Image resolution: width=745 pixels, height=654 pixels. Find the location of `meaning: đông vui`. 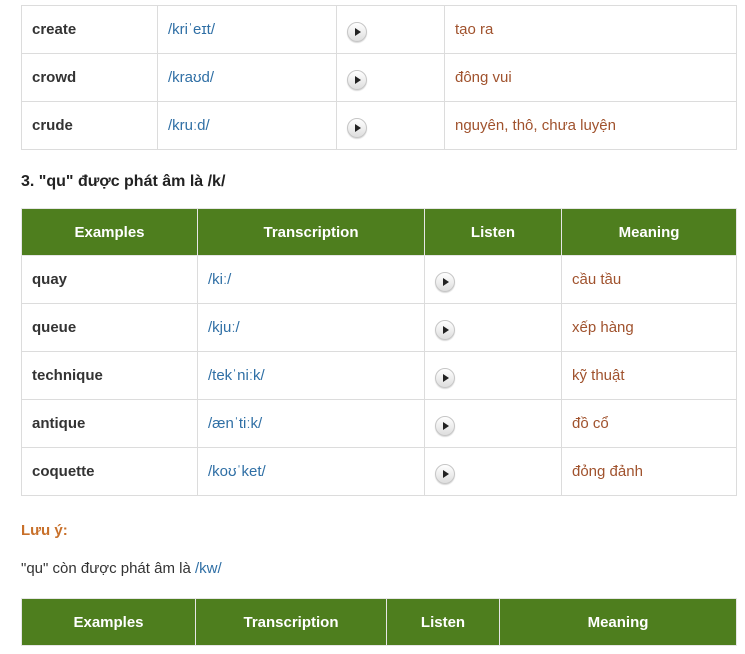

meaning: đông vui is located at coordinates (590, 77).